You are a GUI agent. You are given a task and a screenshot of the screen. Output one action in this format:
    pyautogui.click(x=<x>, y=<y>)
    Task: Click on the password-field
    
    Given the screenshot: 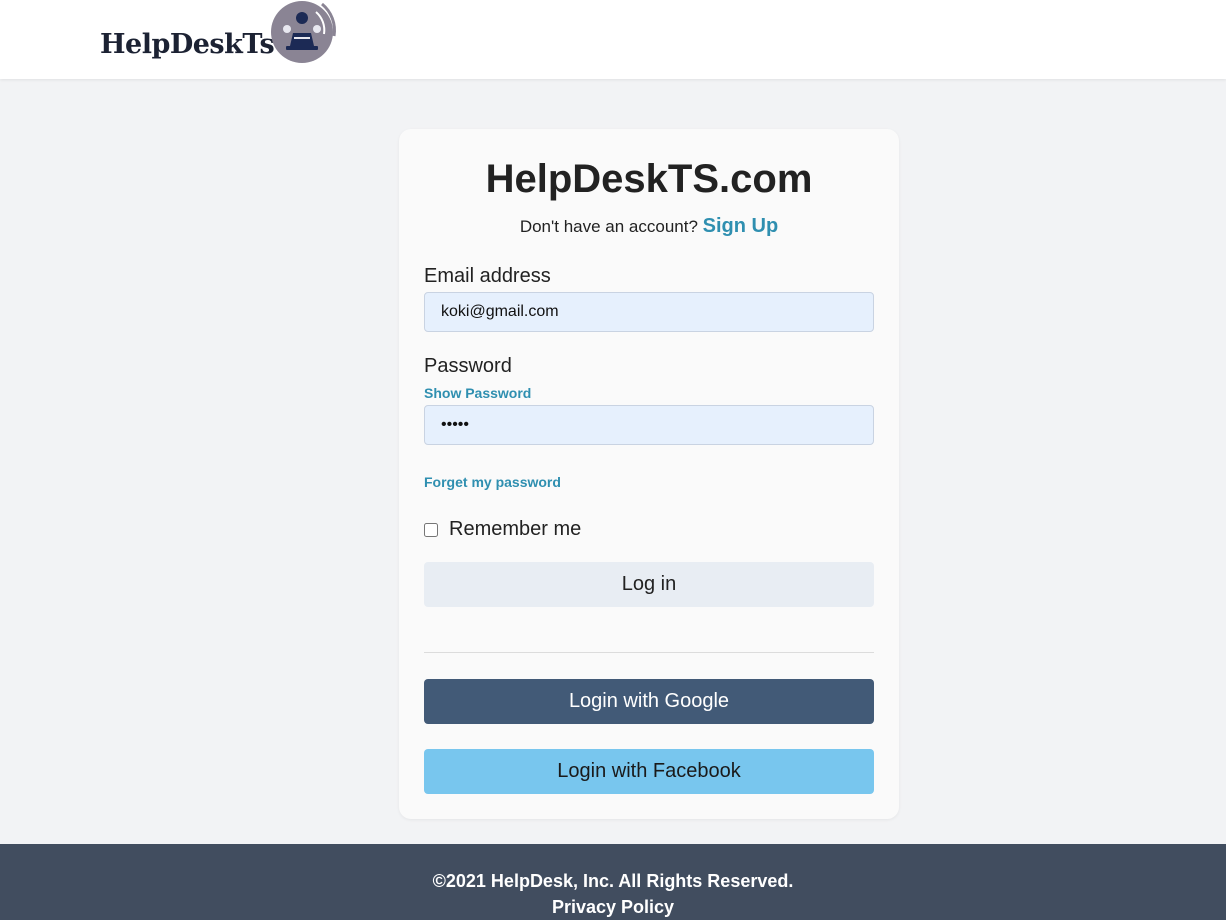 What is the action you would take?
    pyautogui.click(x=649, y=425)
    